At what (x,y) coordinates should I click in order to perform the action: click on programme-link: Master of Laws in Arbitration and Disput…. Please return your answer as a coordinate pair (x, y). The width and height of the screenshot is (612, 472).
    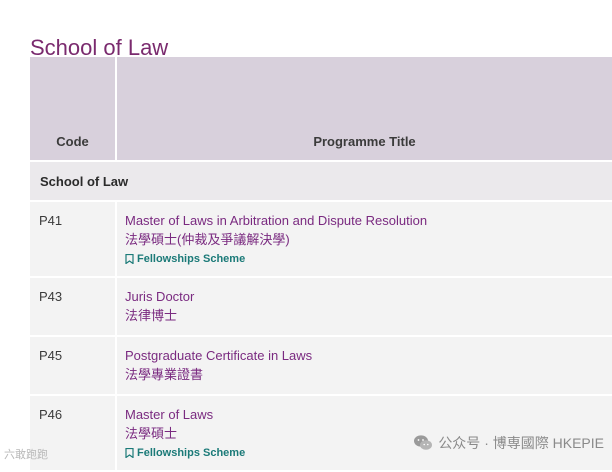
    Looking at the image, I should click on (368, 221).